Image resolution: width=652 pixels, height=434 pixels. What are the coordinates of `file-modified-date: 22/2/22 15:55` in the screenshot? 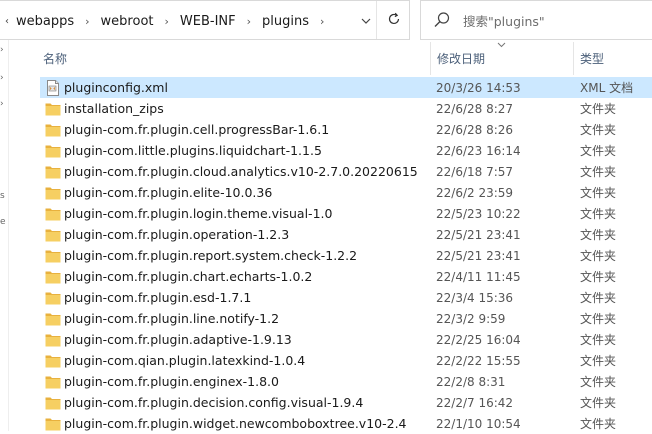 It's located at (478, 360).